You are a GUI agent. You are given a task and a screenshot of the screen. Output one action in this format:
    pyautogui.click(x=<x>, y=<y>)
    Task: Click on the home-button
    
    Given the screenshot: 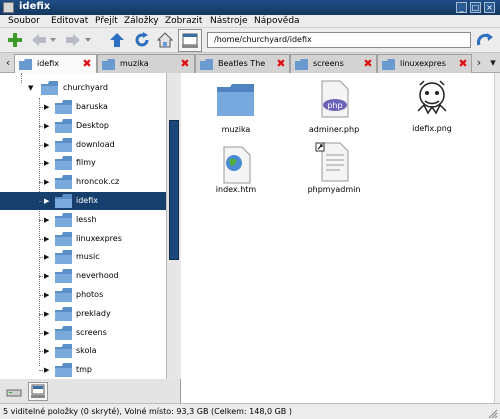 What is the action you would take?
    pyautogui.click(x=165, y=40)
    